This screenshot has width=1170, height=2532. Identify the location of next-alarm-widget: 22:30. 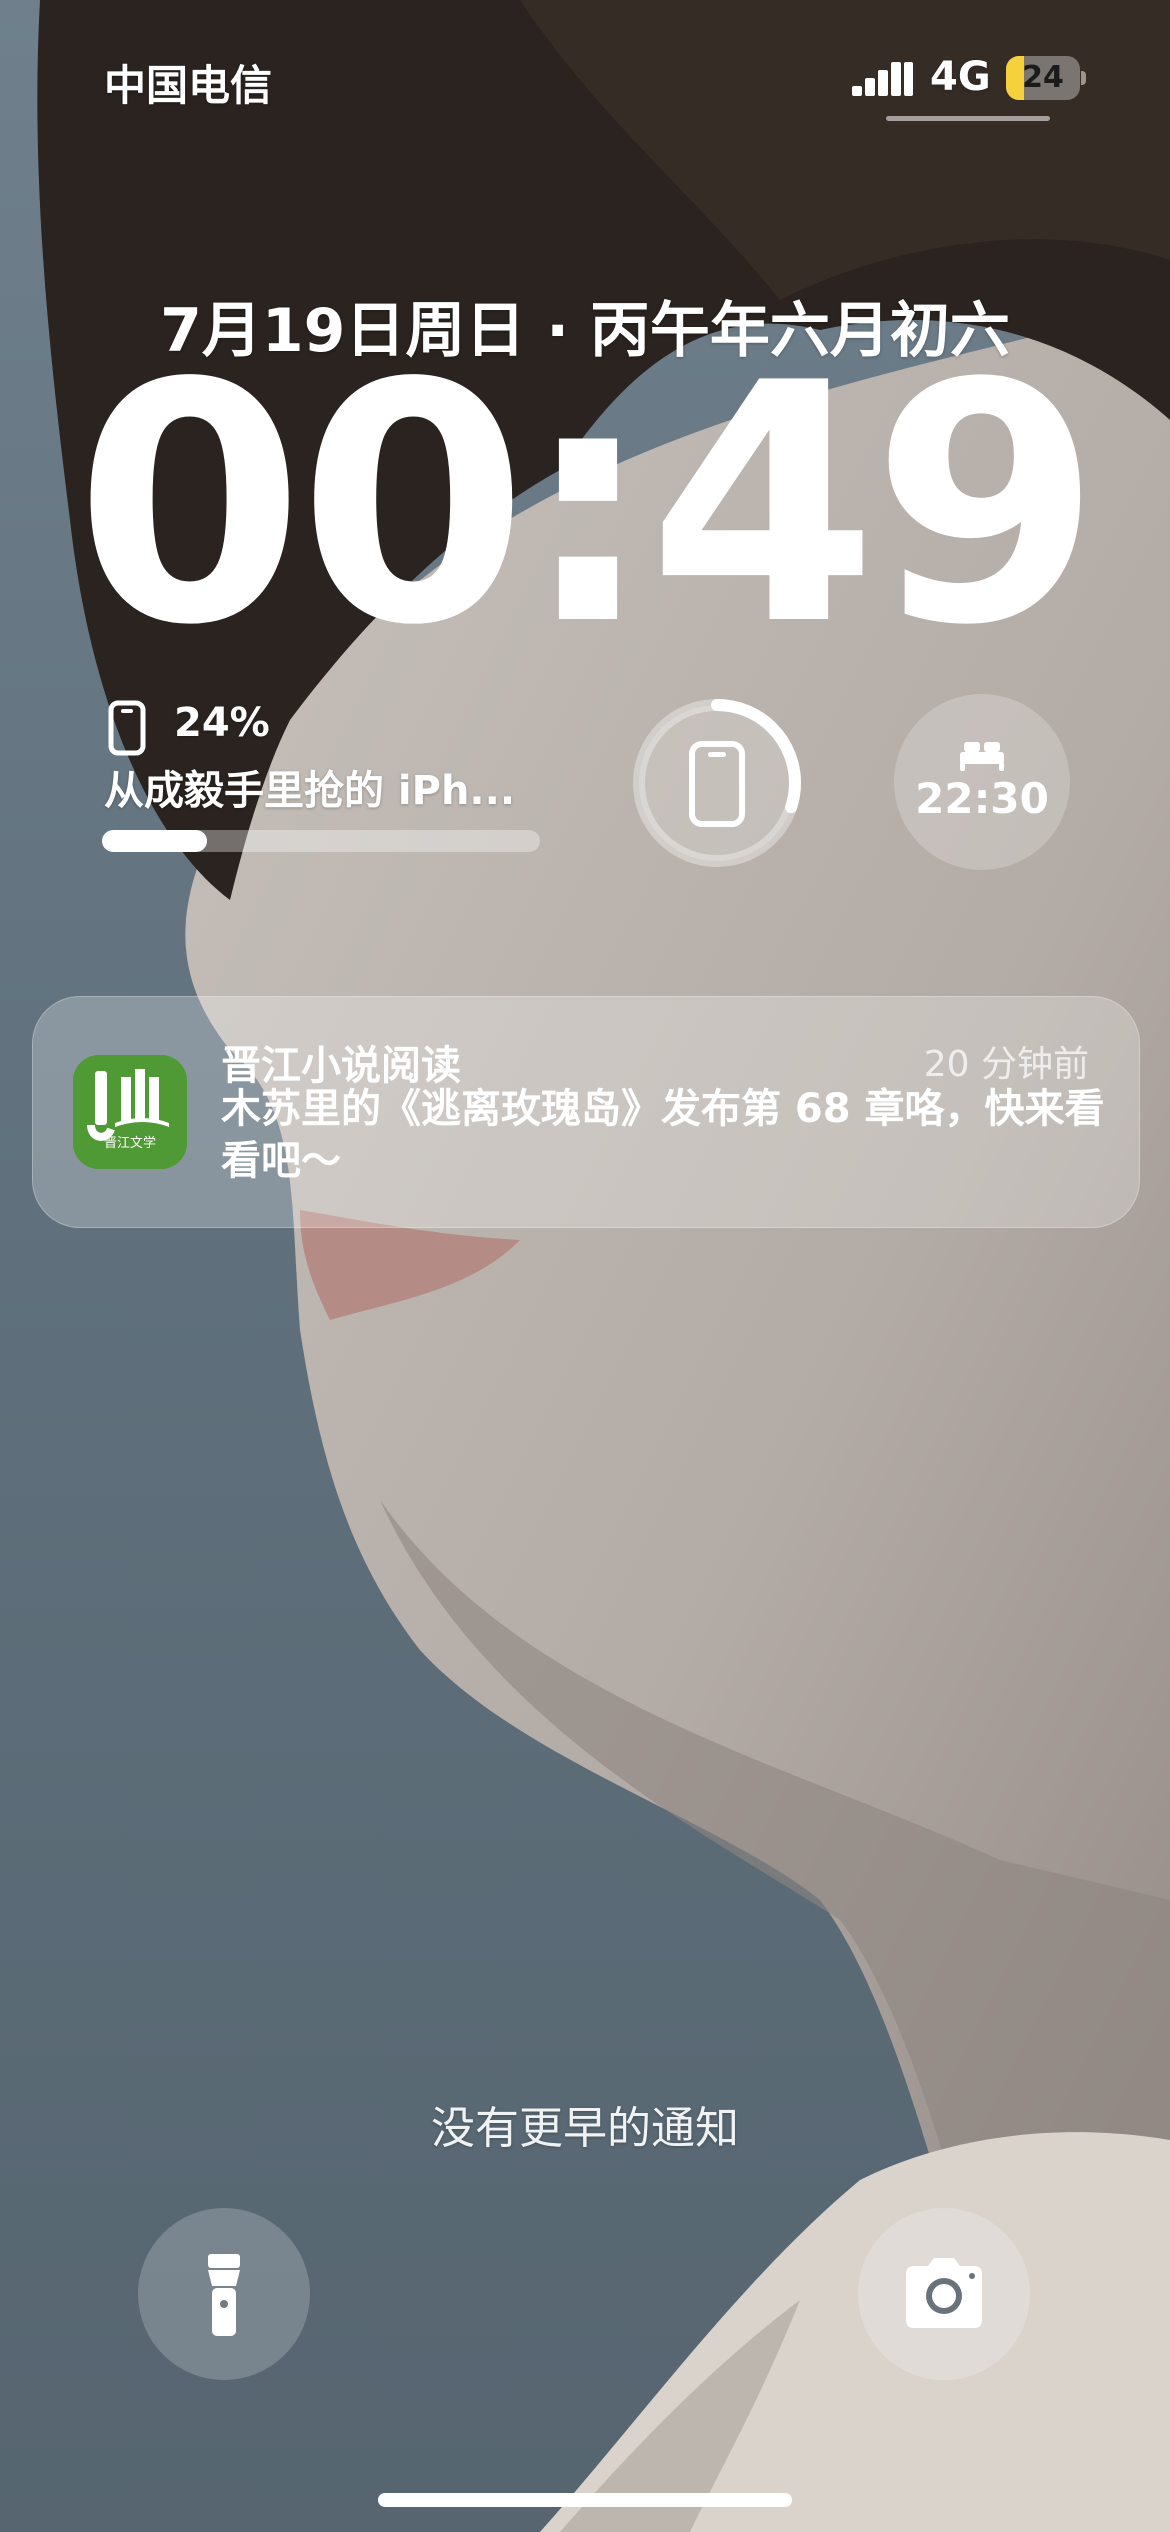
(982, 782).